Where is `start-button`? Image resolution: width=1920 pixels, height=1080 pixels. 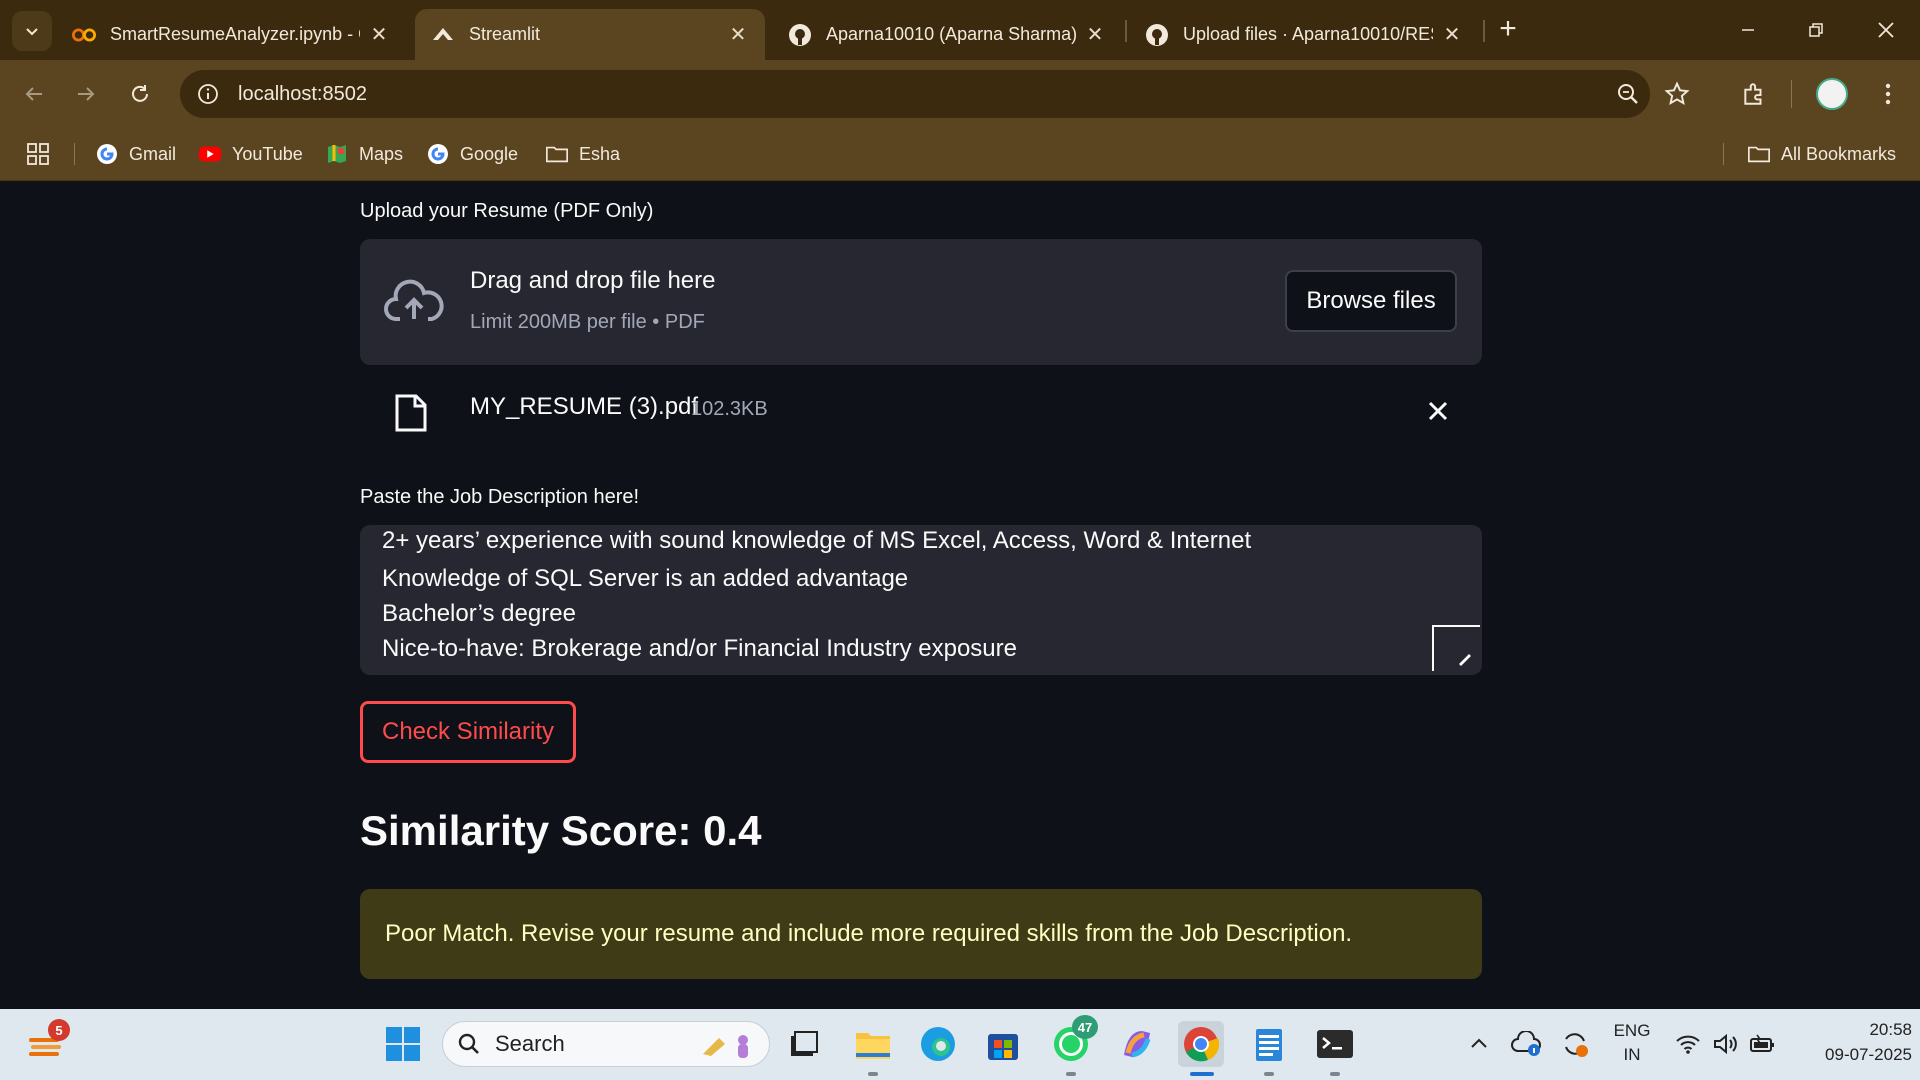
start-button is located at coordinates (403, 1044).